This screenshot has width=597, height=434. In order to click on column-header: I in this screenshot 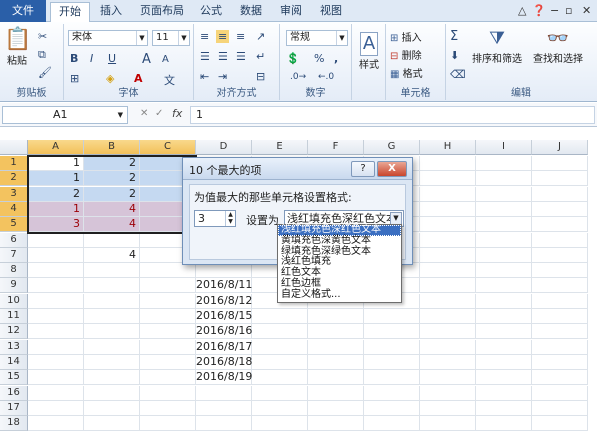, I will do `click(504, 147)`.